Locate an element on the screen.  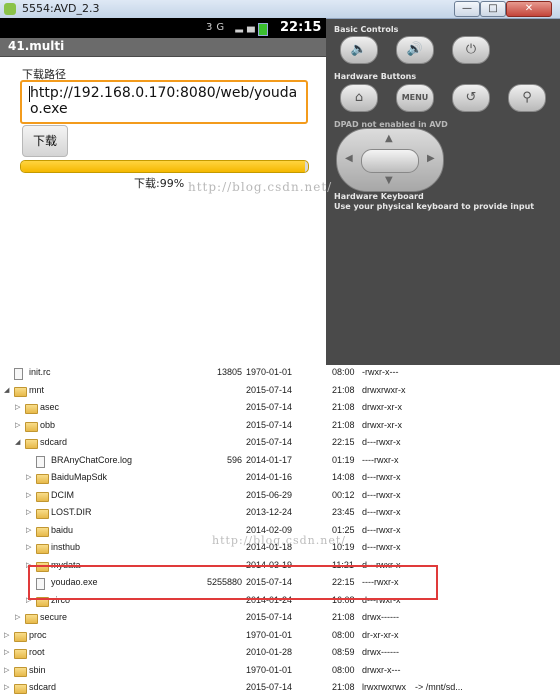
url-input: http://192.168.0.170:8080/web/youdao.exe is located at coordinates (164, 102).